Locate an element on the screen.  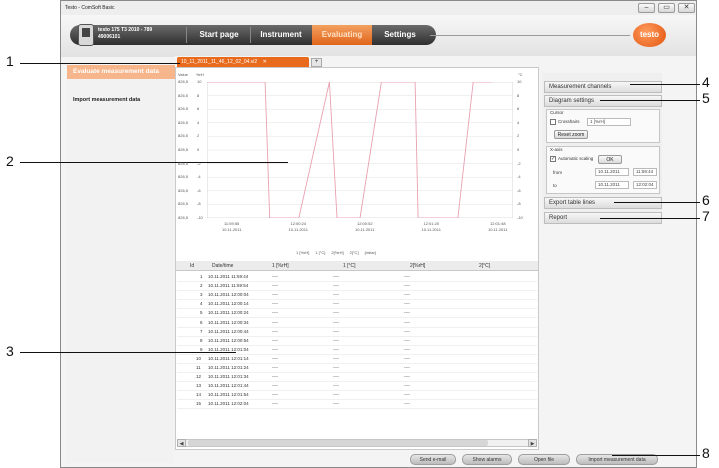
diagram-settings-section: Diagram settings is located at coordinates (603, 101).